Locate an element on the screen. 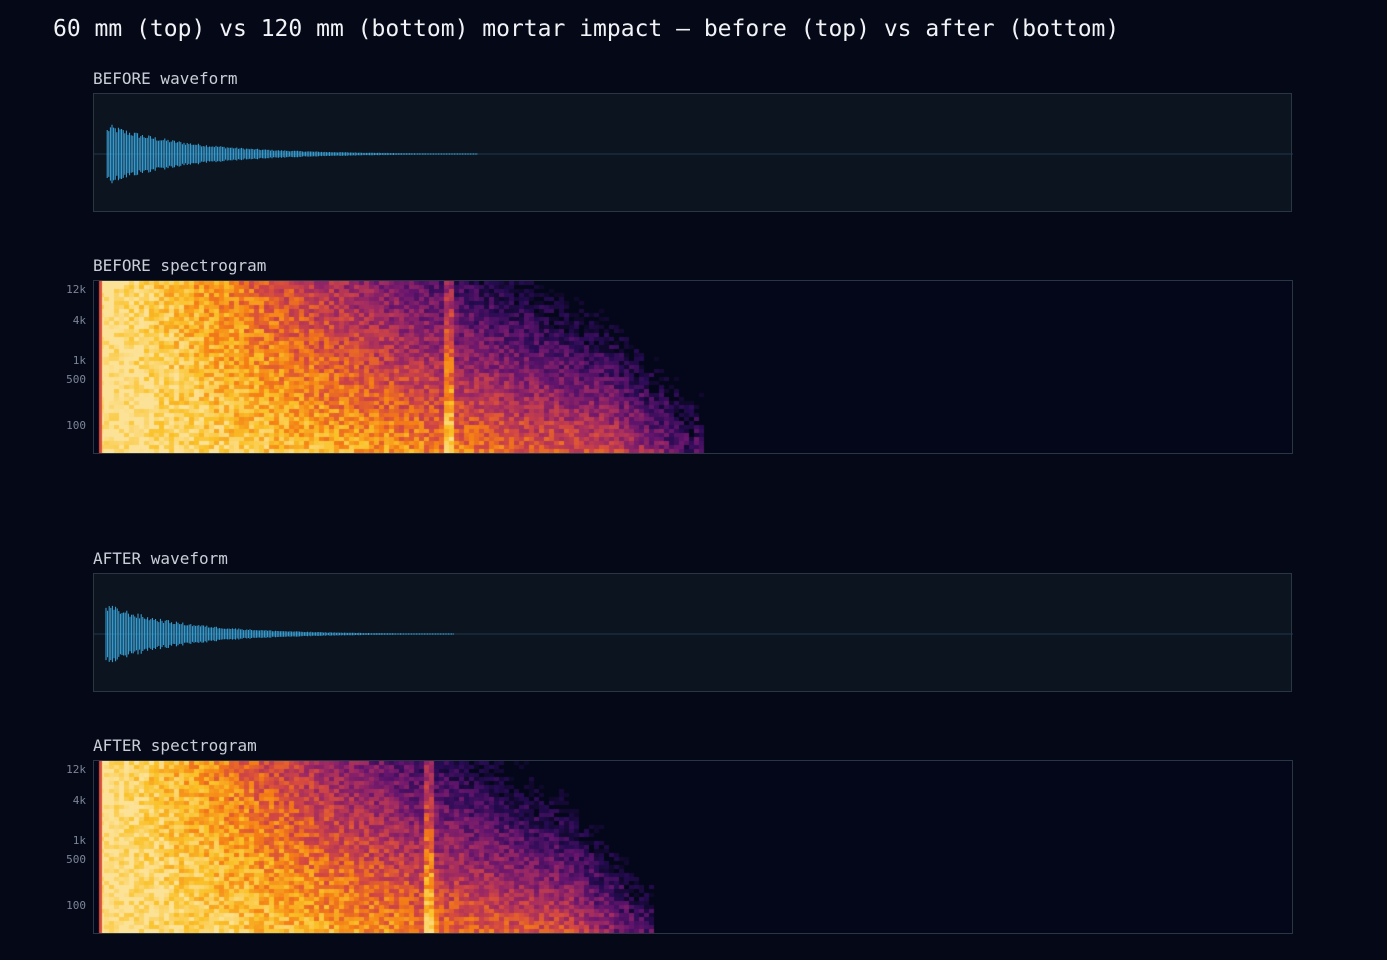  after-spectrogram-label: AFTER spectrogram is located at coordinates (175, 745).